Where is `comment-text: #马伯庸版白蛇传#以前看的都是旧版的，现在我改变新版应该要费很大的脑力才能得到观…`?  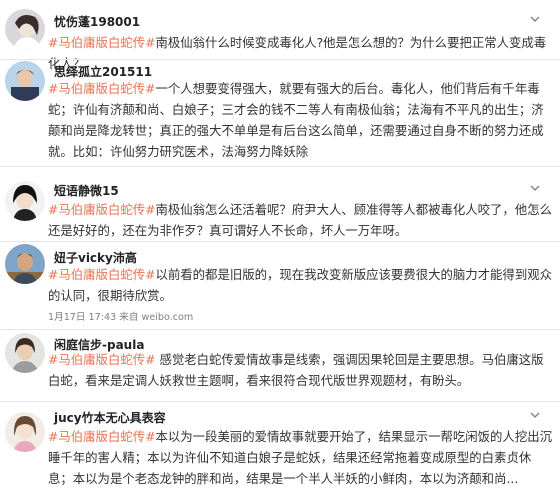
comment-text: #马伯庸版白蛇传#以前看的都是旧版的，现在我改变新版应该要费很大的脑力才能得到观… is located at coordinates (301, 285).